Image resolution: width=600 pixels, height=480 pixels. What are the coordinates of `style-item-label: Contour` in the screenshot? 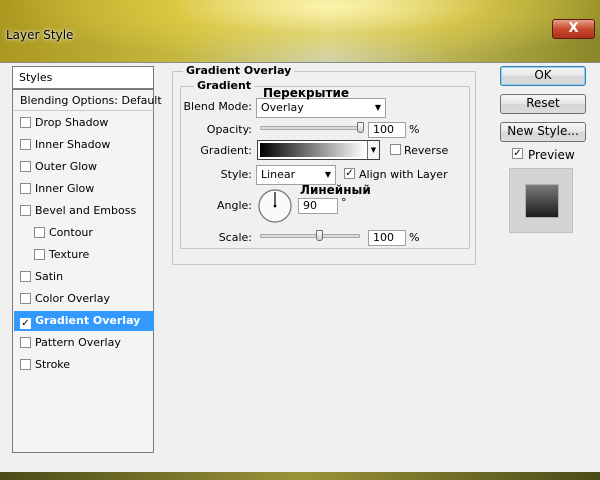 It's located at (71, 232).